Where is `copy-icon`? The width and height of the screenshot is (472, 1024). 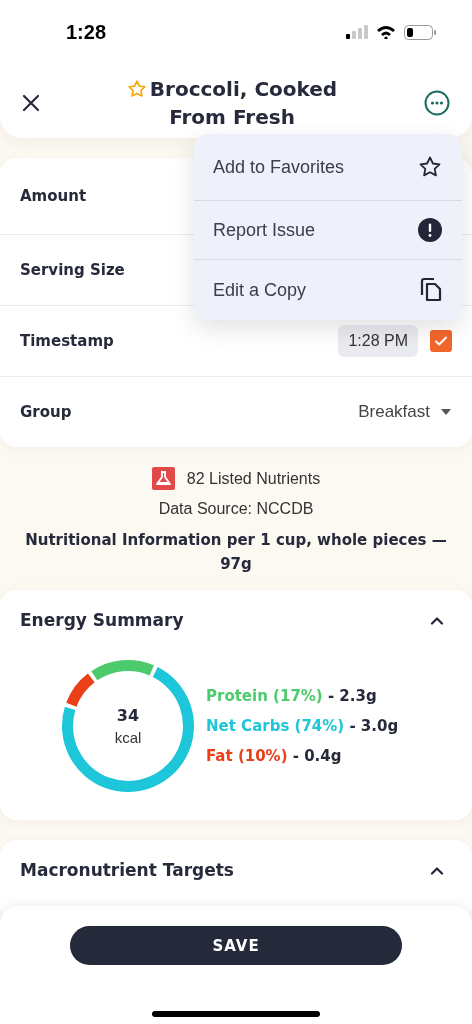 copy-icon is located at coordinates (431, 290).